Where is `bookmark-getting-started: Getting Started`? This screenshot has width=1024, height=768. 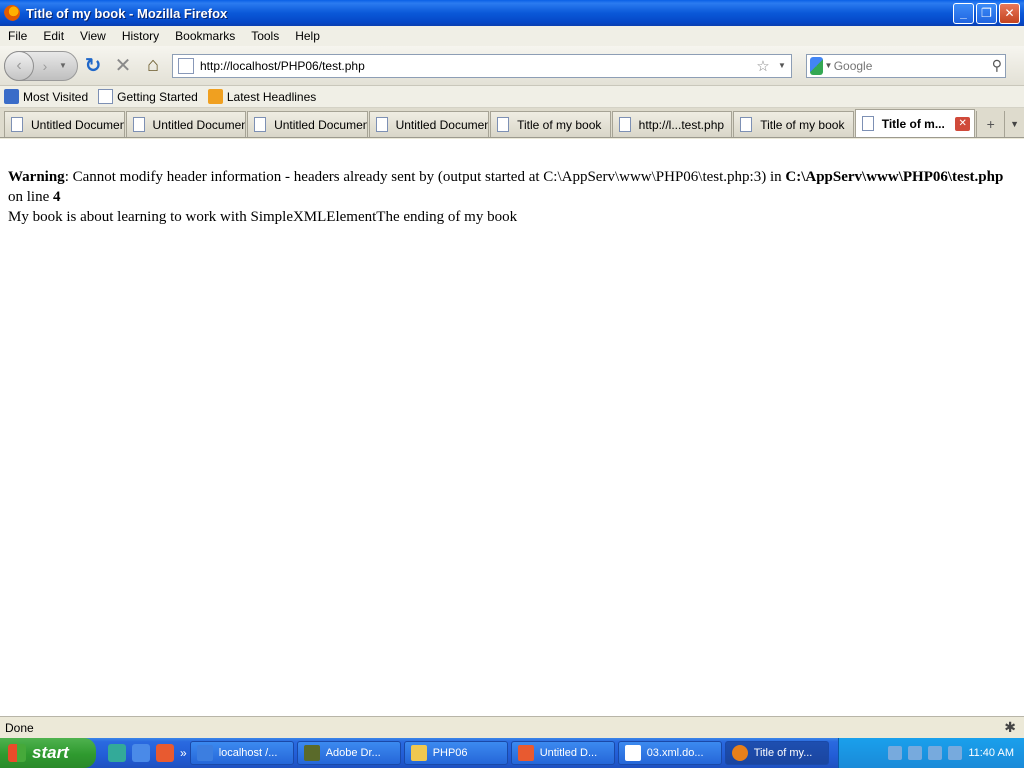 bookmark-getting-started: Getting Started is located at coordinates (148, 96).